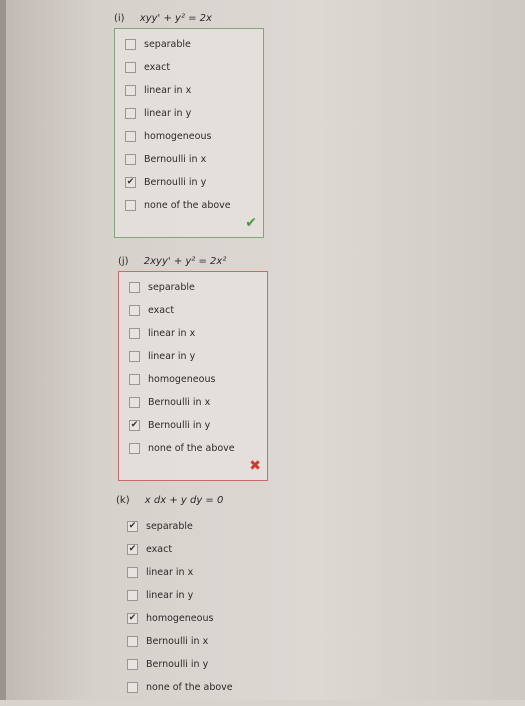  What do you see at coordinates (175, 18) in the screenshot?
I see `question-equation: xyy' + y² = 2x` at bounding box center [175, 18].